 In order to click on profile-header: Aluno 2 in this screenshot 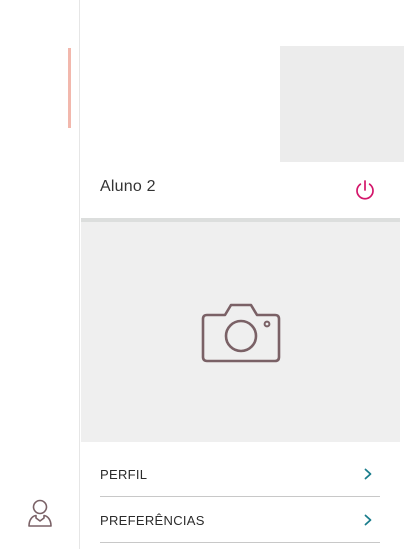, I will do `click(240, 190)`.